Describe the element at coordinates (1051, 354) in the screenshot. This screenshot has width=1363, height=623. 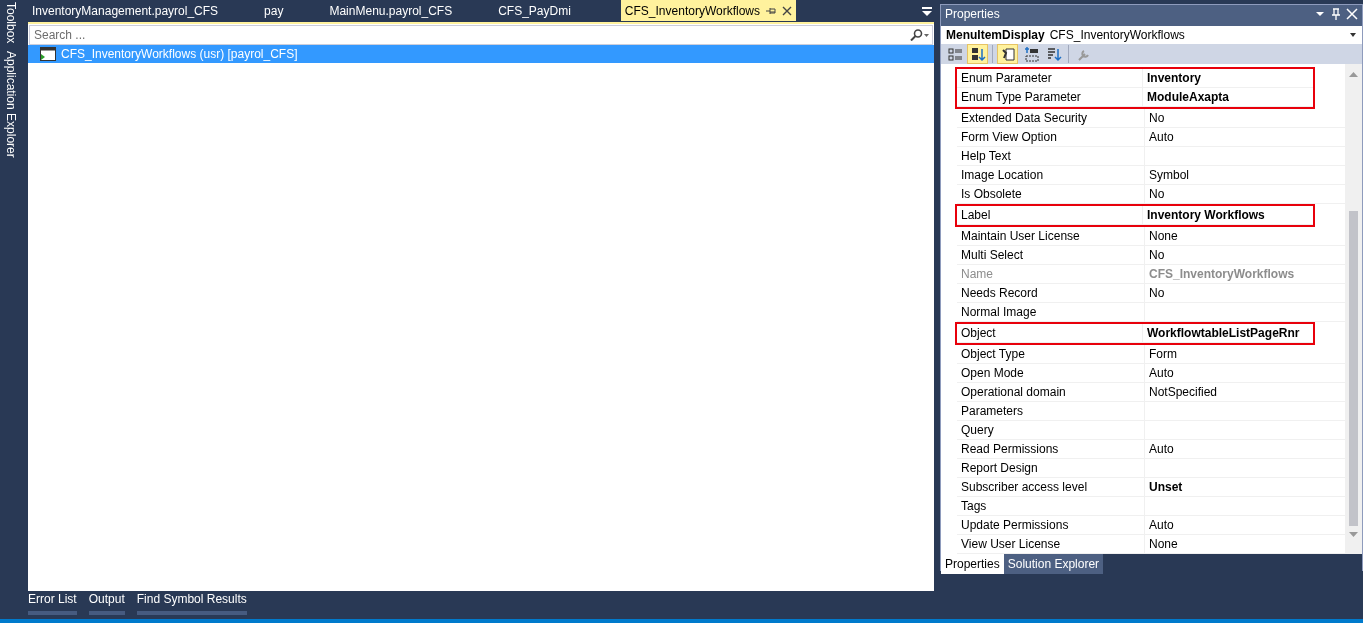
I see `property-name: Object Type` at that location.